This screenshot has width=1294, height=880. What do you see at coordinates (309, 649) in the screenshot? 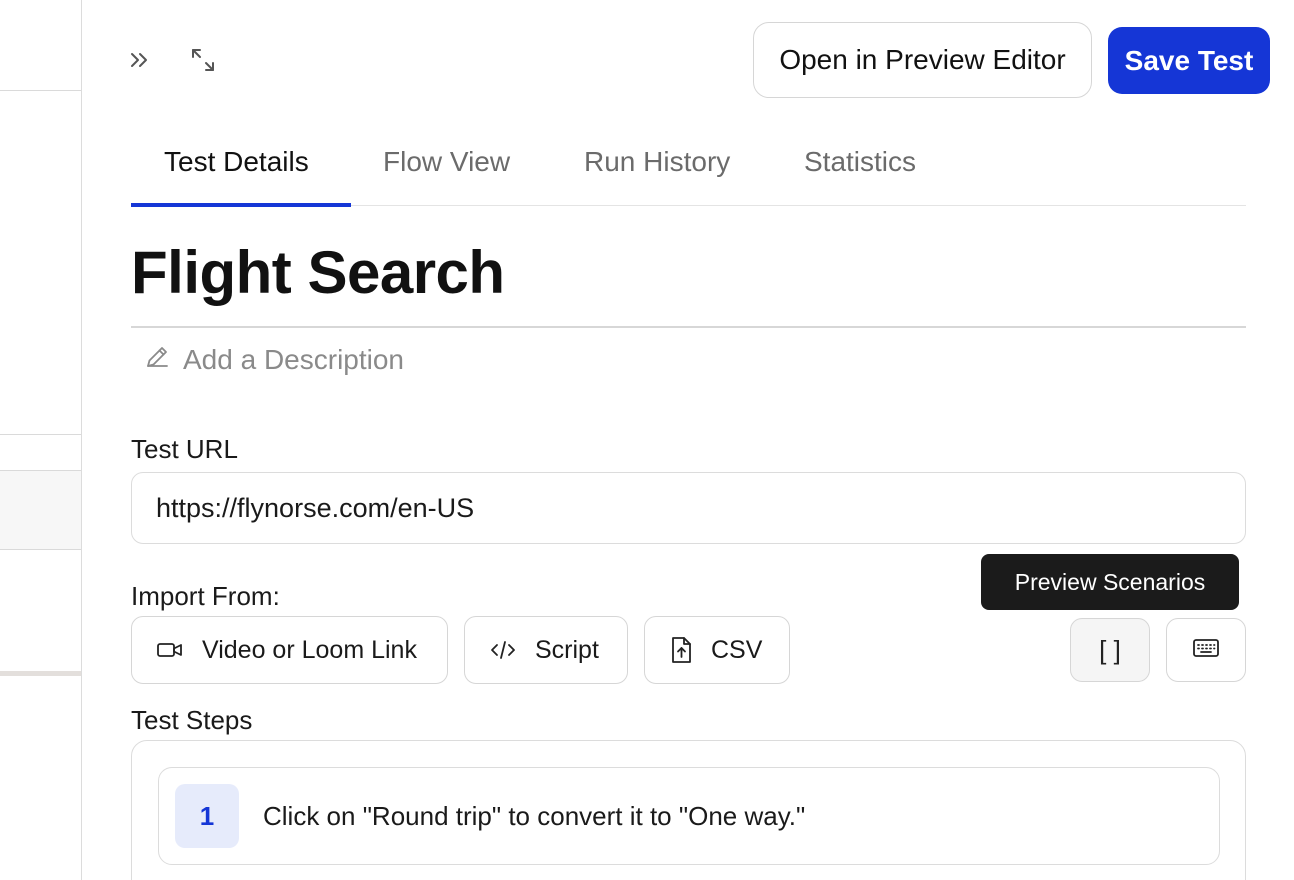
I see `import-video-label: Video or Loom Link` at bounding box center [309, 649].